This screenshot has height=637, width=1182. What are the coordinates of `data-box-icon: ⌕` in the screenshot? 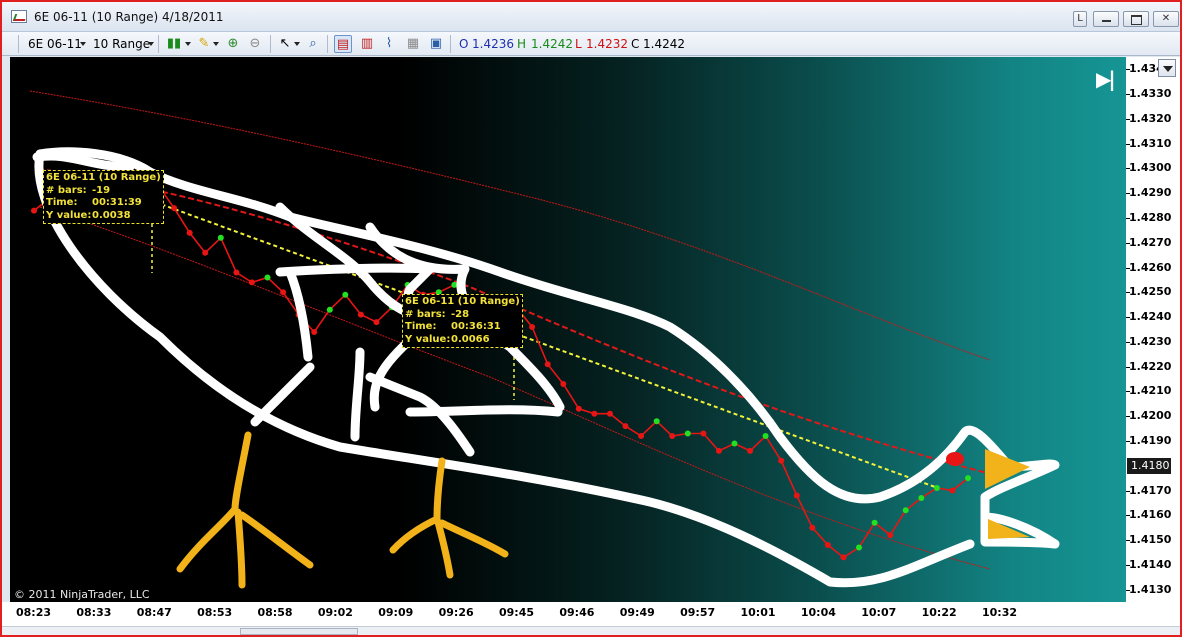 It's located at (313, 44).